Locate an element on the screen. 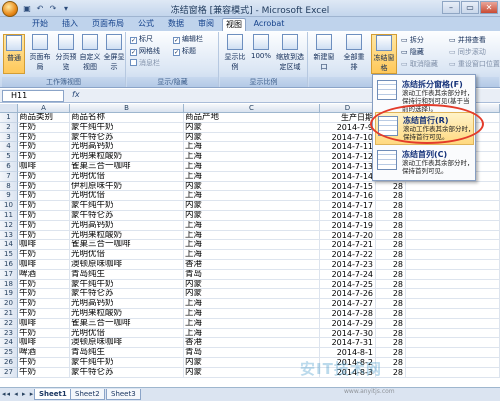 The width and height of the screenshot is (500, 401). row-header: 4 is located at coordinates (9, 147).